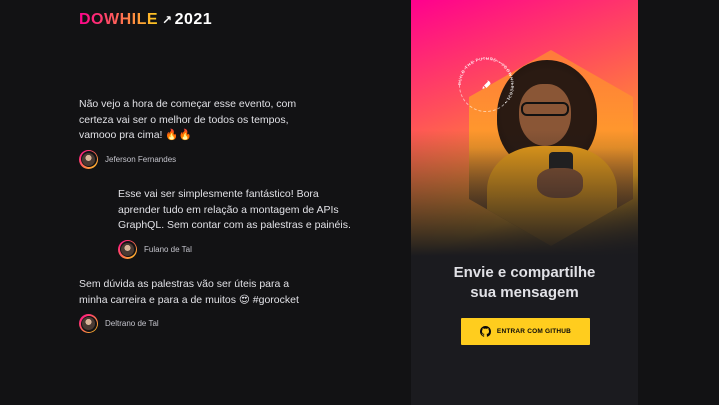 This screenshot has height=405, width=719. I want to click on background-fade, so click(524, 200).